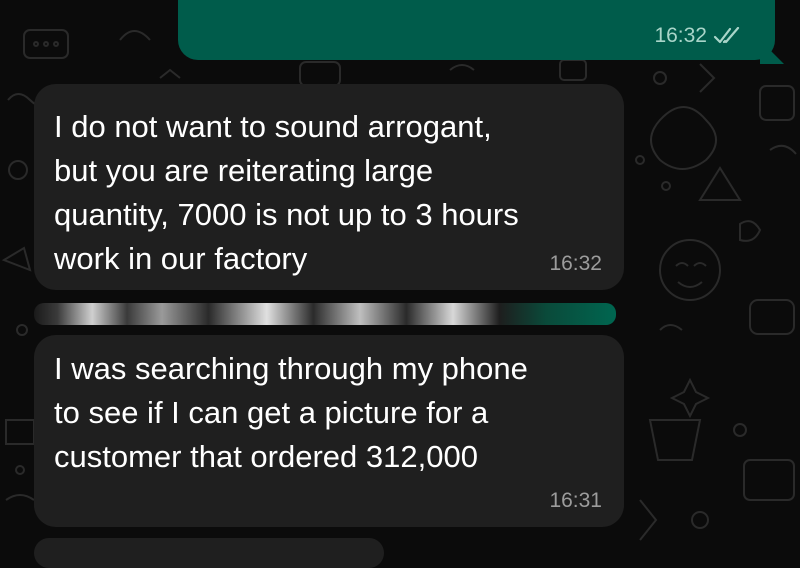 This screenshot has width=800, height=568. I want to click on message-timestamp: 16:31, so click(575, 500).